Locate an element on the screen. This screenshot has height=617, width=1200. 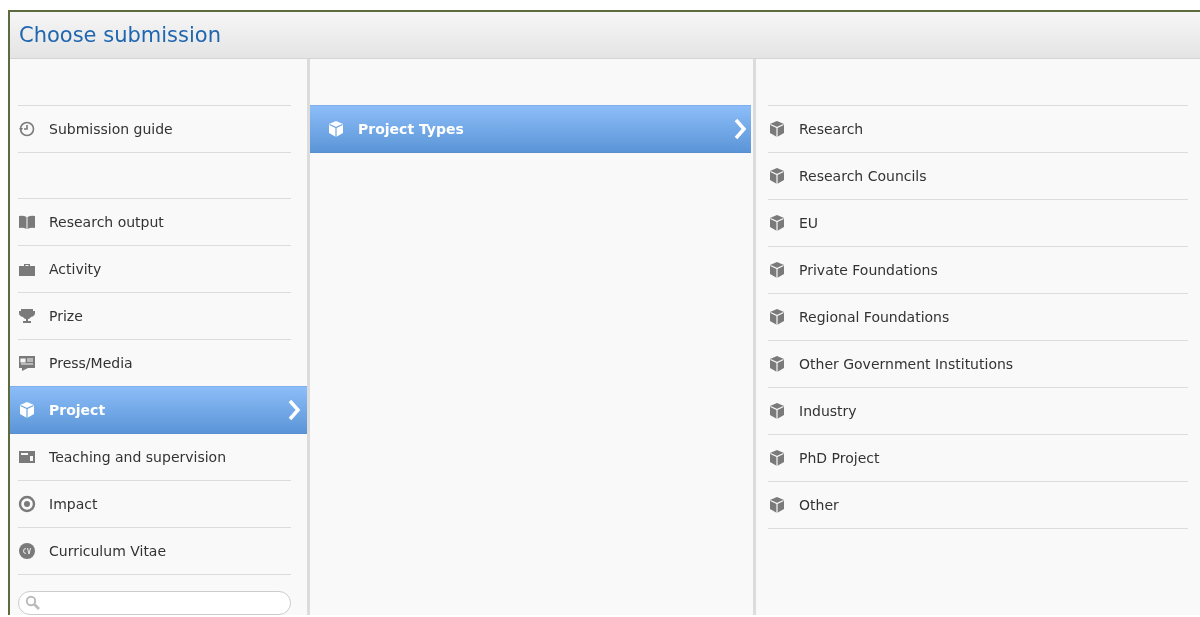
list-item: Private Foundations is located at coordinates (978, 270).